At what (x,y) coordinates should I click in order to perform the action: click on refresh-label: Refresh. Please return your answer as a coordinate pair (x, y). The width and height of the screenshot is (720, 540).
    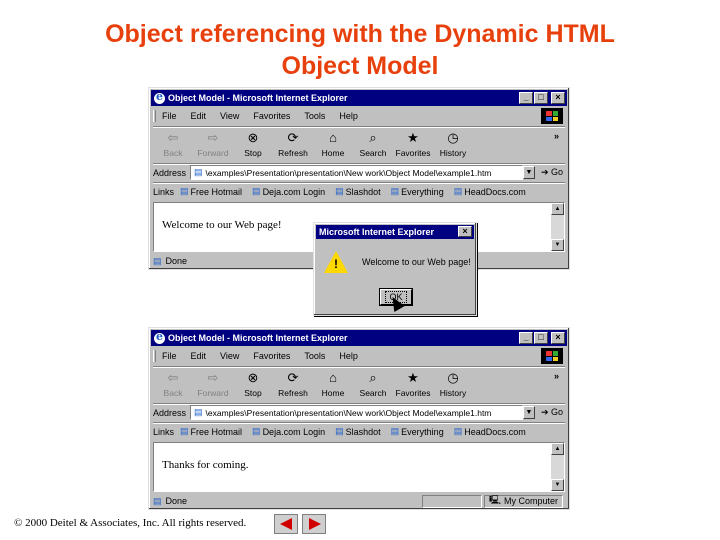
    Looking at the image, I should click on (293, 153).